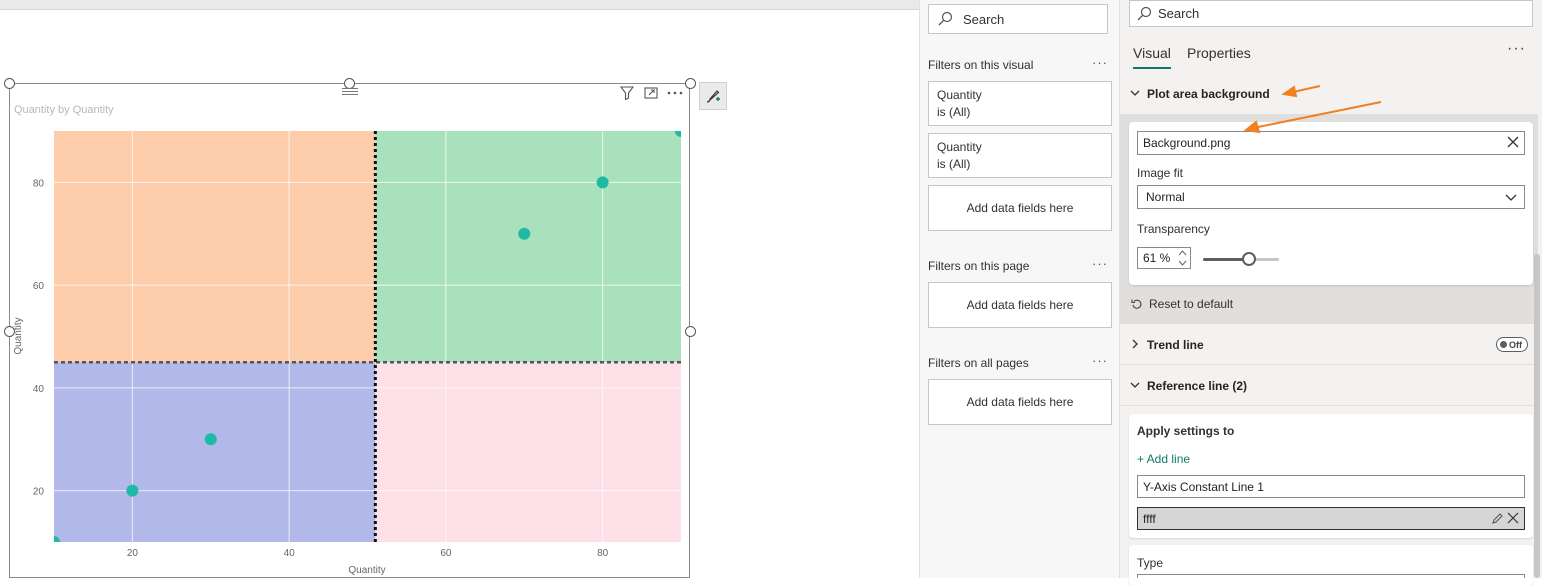 The width and height of the screenshot is (1542, 585). I want to click on reset-to-default-button: Reset to default, so click(1182, 304).